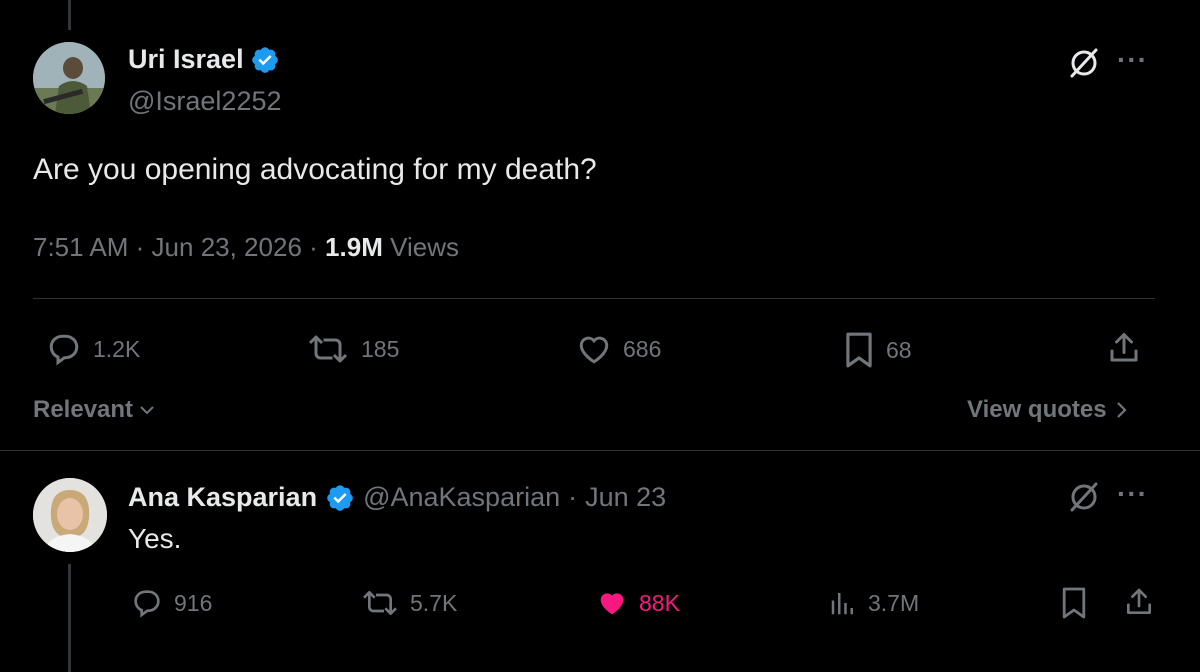 The image size is (1200, 672). Describe the element at coordinates (222, 497) in the screenshot. I see `reply-author-name: Ana Kasparian` at that location.